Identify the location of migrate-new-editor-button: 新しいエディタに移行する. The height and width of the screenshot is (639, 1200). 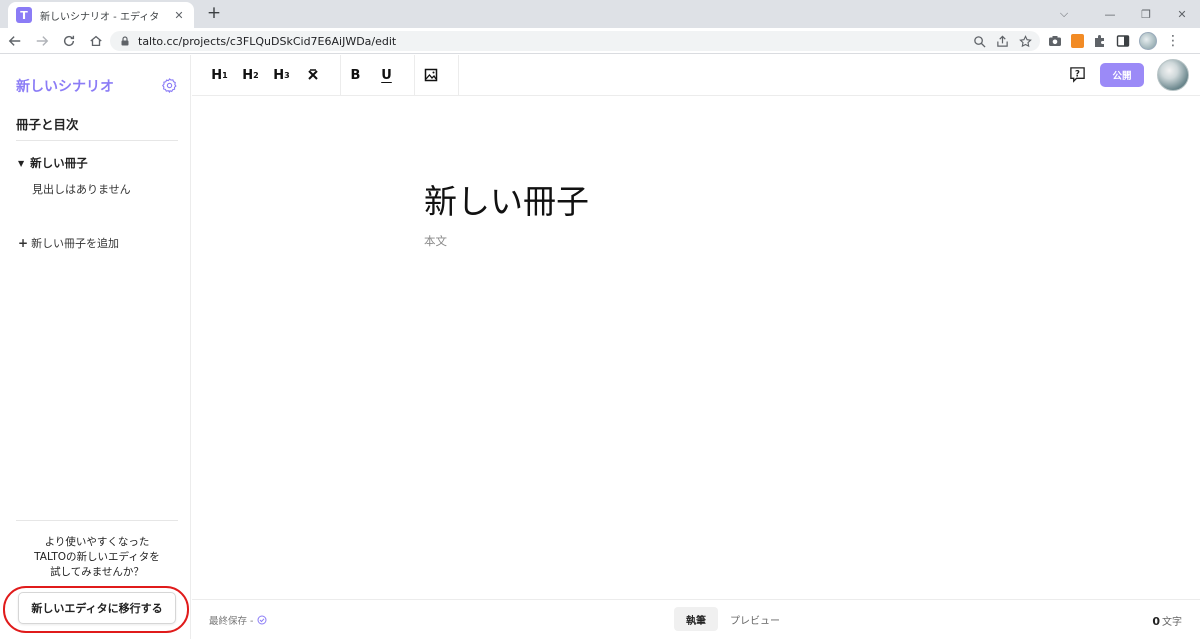
(97, 608).